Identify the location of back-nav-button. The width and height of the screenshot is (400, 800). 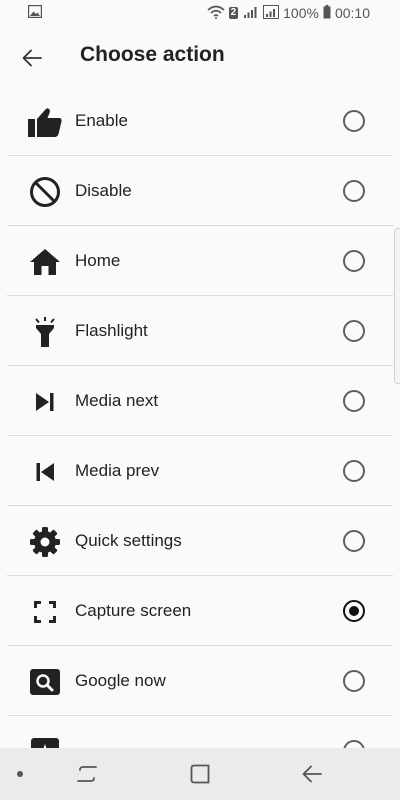
(312, 774).